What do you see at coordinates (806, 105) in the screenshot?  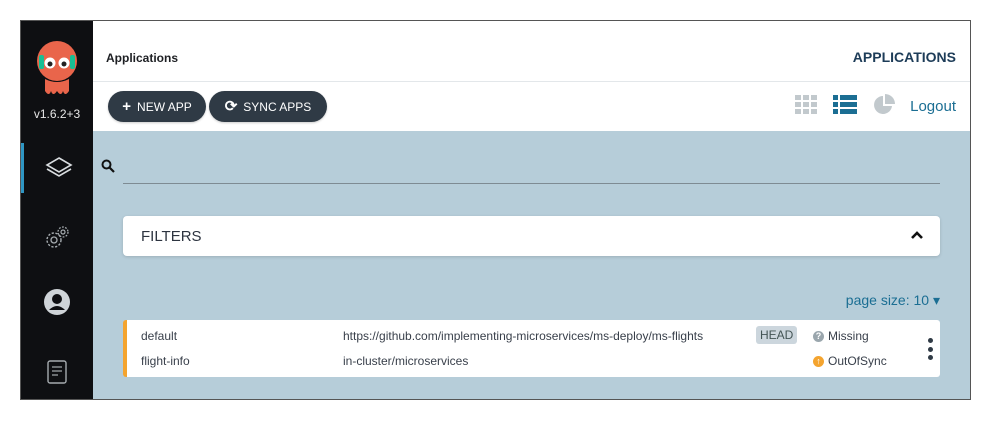 I see `tiles-view-icon` at bounding box center [806, 105].